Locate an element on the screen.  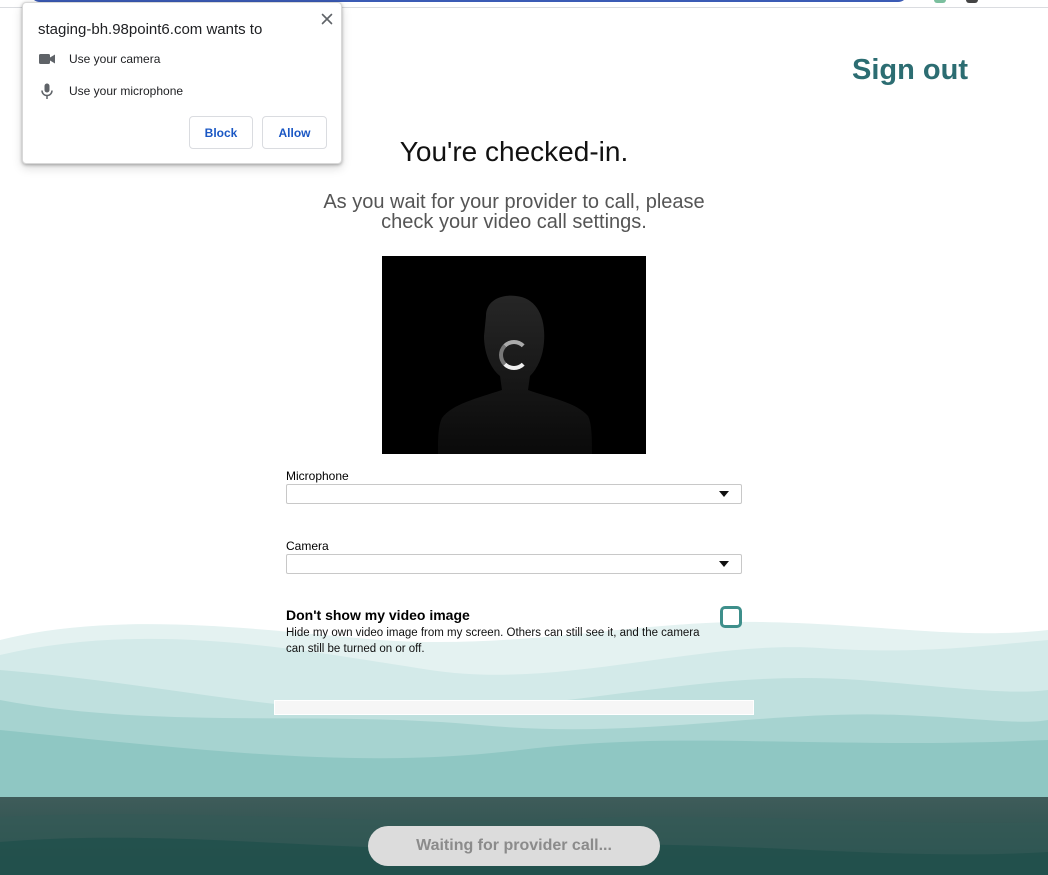
camera-label: Camera is located at coordinates (307, 546).